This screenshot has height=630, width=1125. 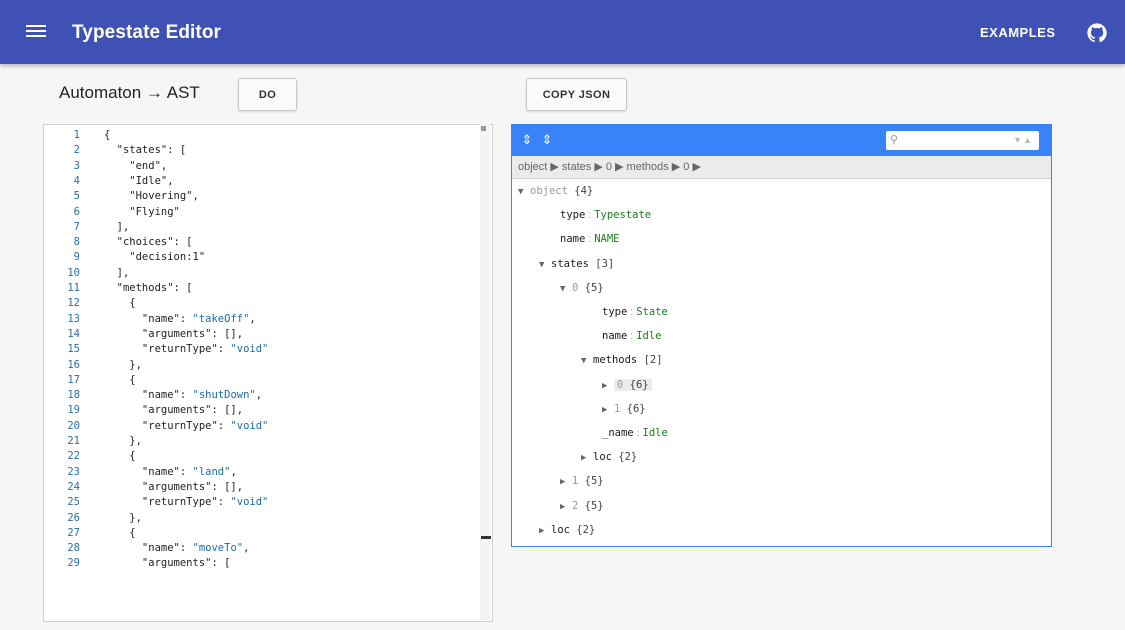 I want to click on code-line: 22 {, so click(x=264, y=456).